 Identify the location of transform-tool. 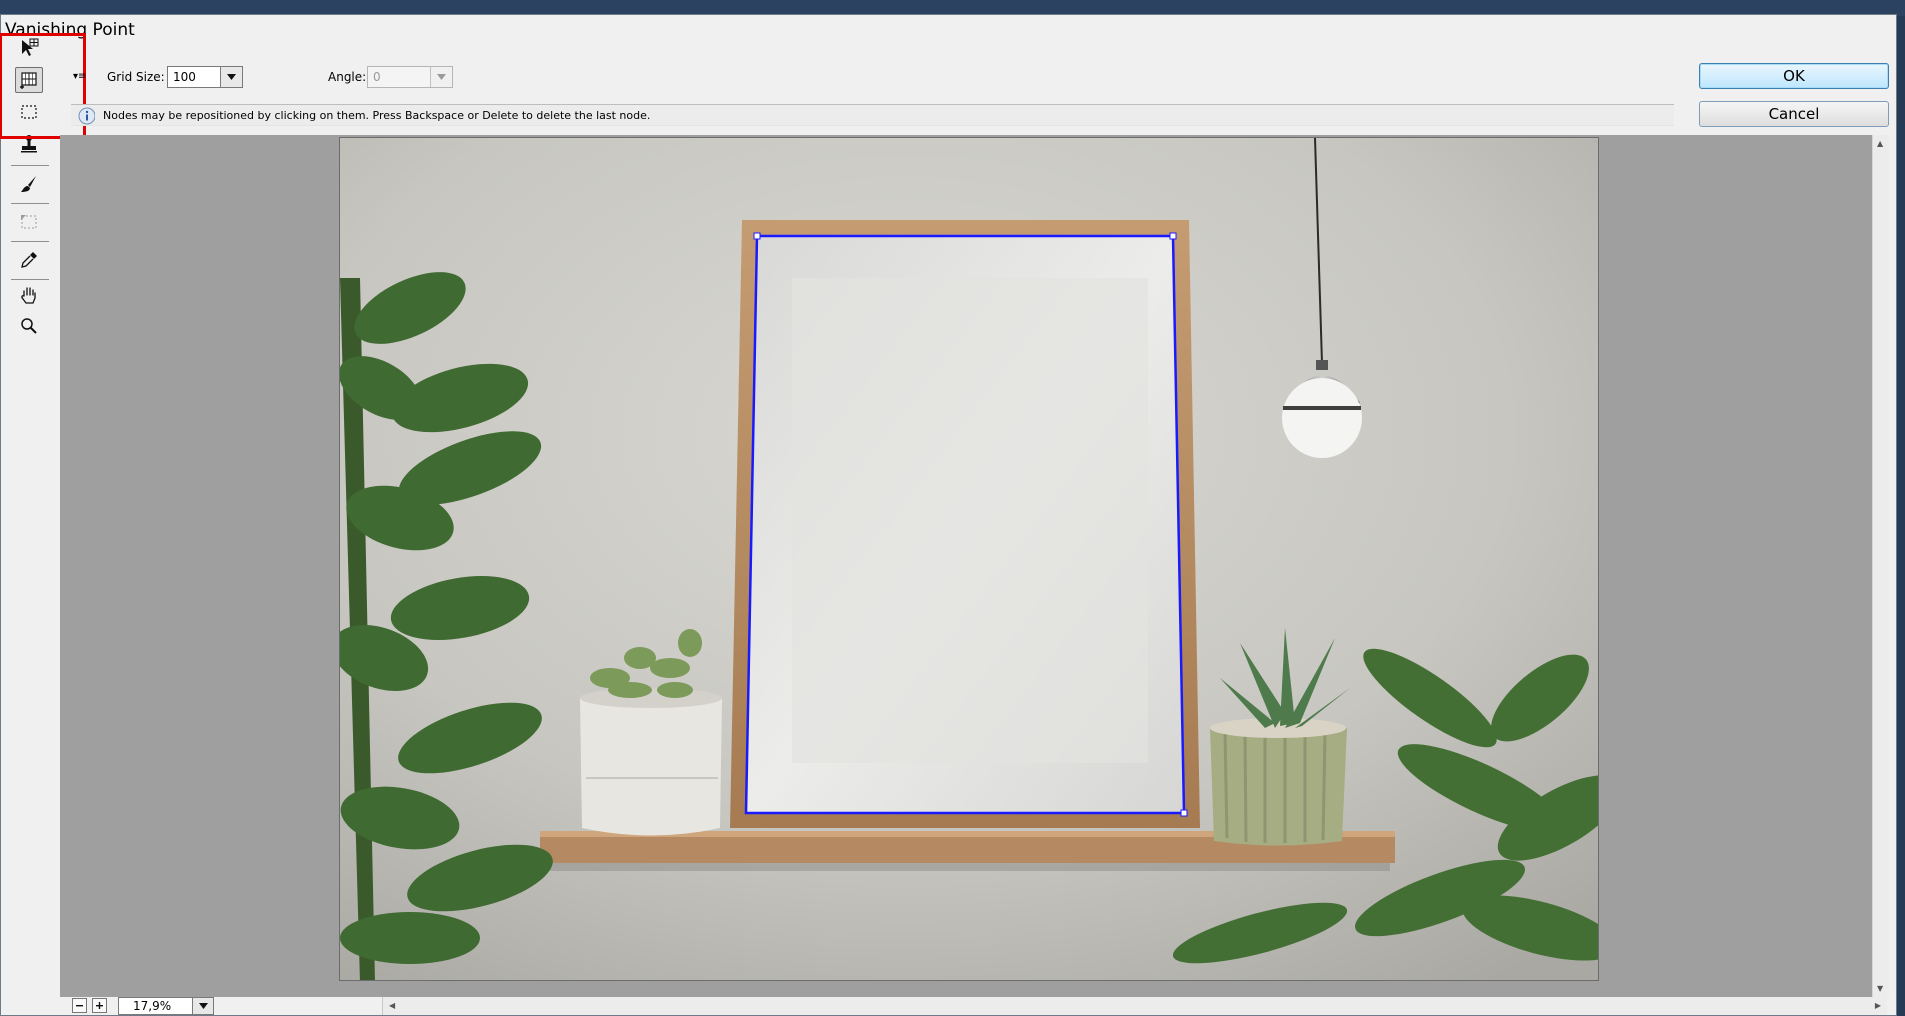
(29, 222).